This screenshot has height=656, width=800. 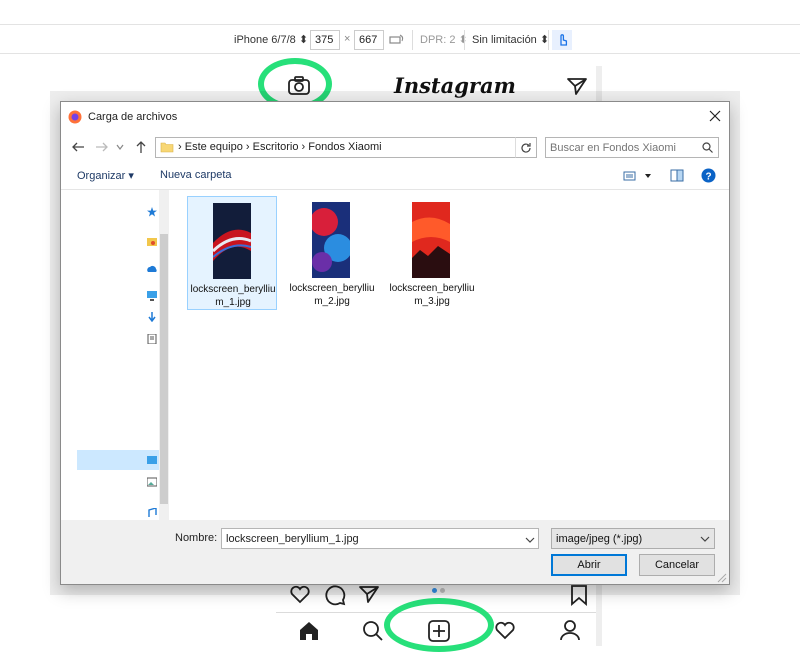 What do you see at coordinates (369, 40) in the screenshot?
I see `viewport-height-input` at bounding box center [369, 40].